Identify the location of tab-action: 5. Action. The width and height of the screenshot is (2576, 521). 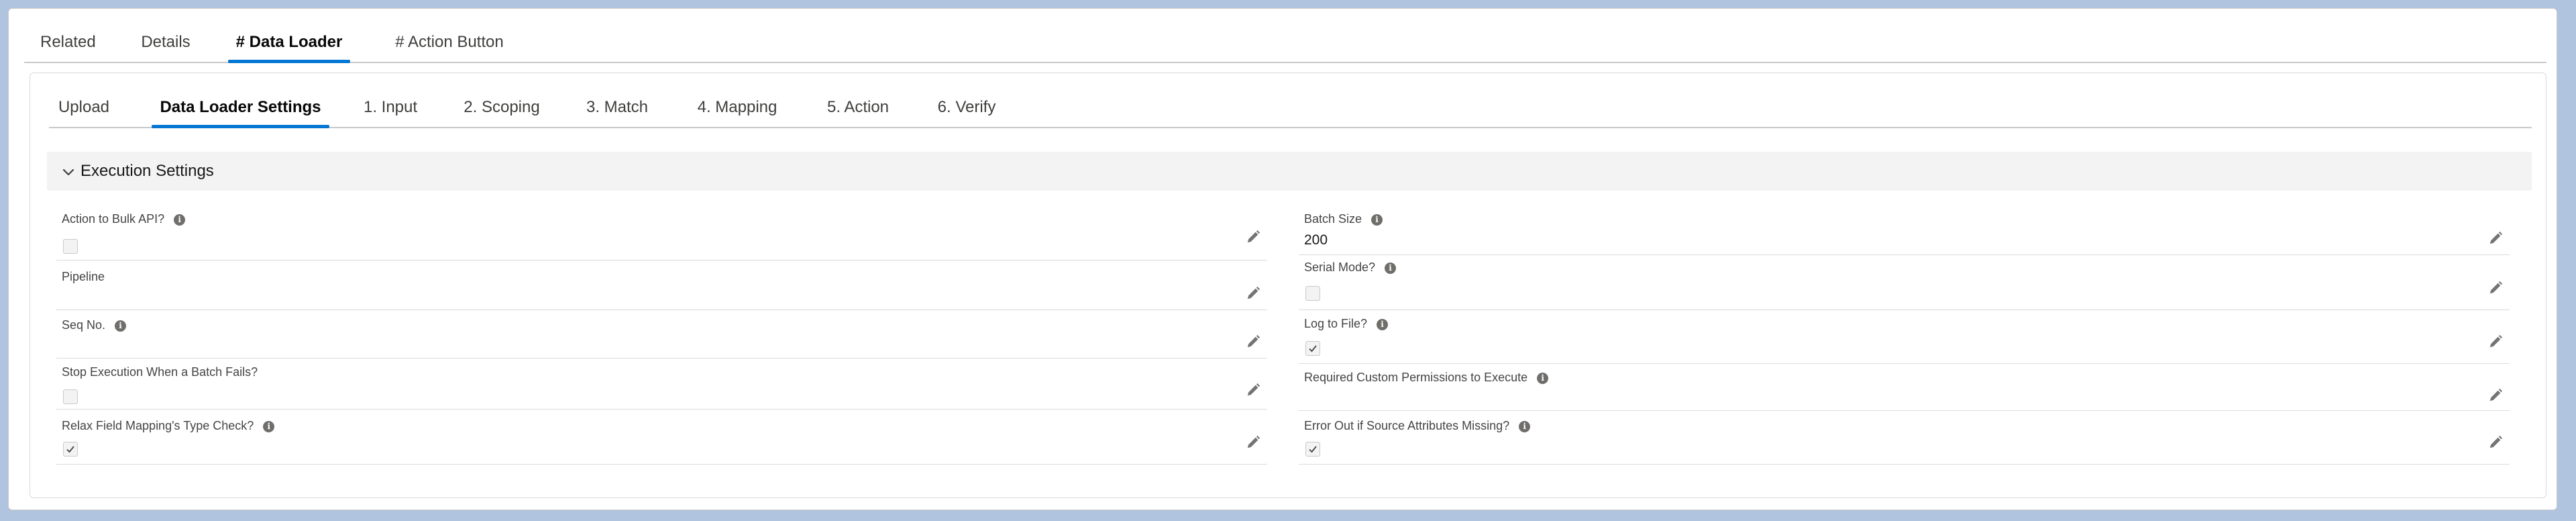
(858, 107).